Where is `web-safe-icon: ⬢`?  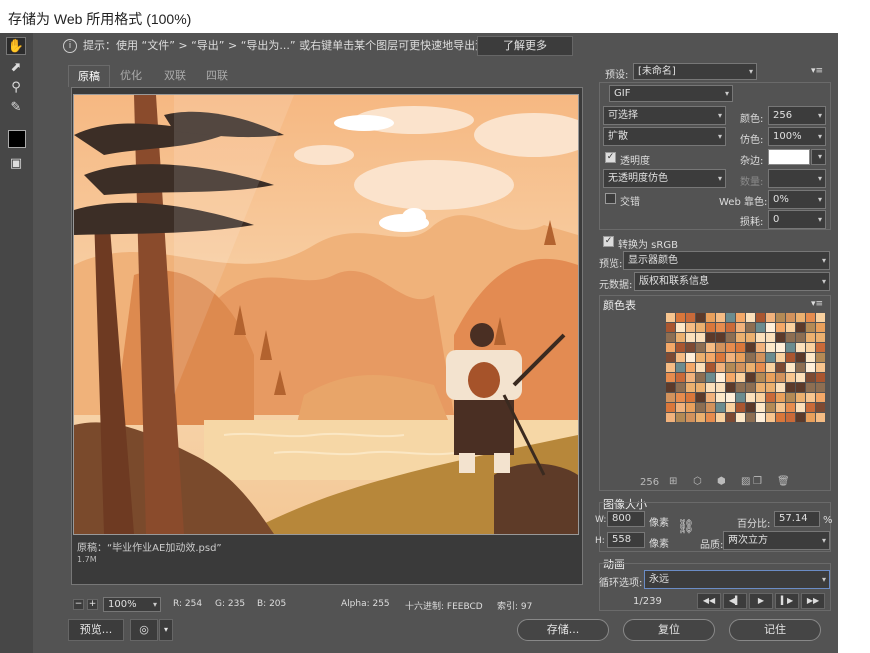
web-safe-icon: ⬢ is located at coordinates (721, 481).